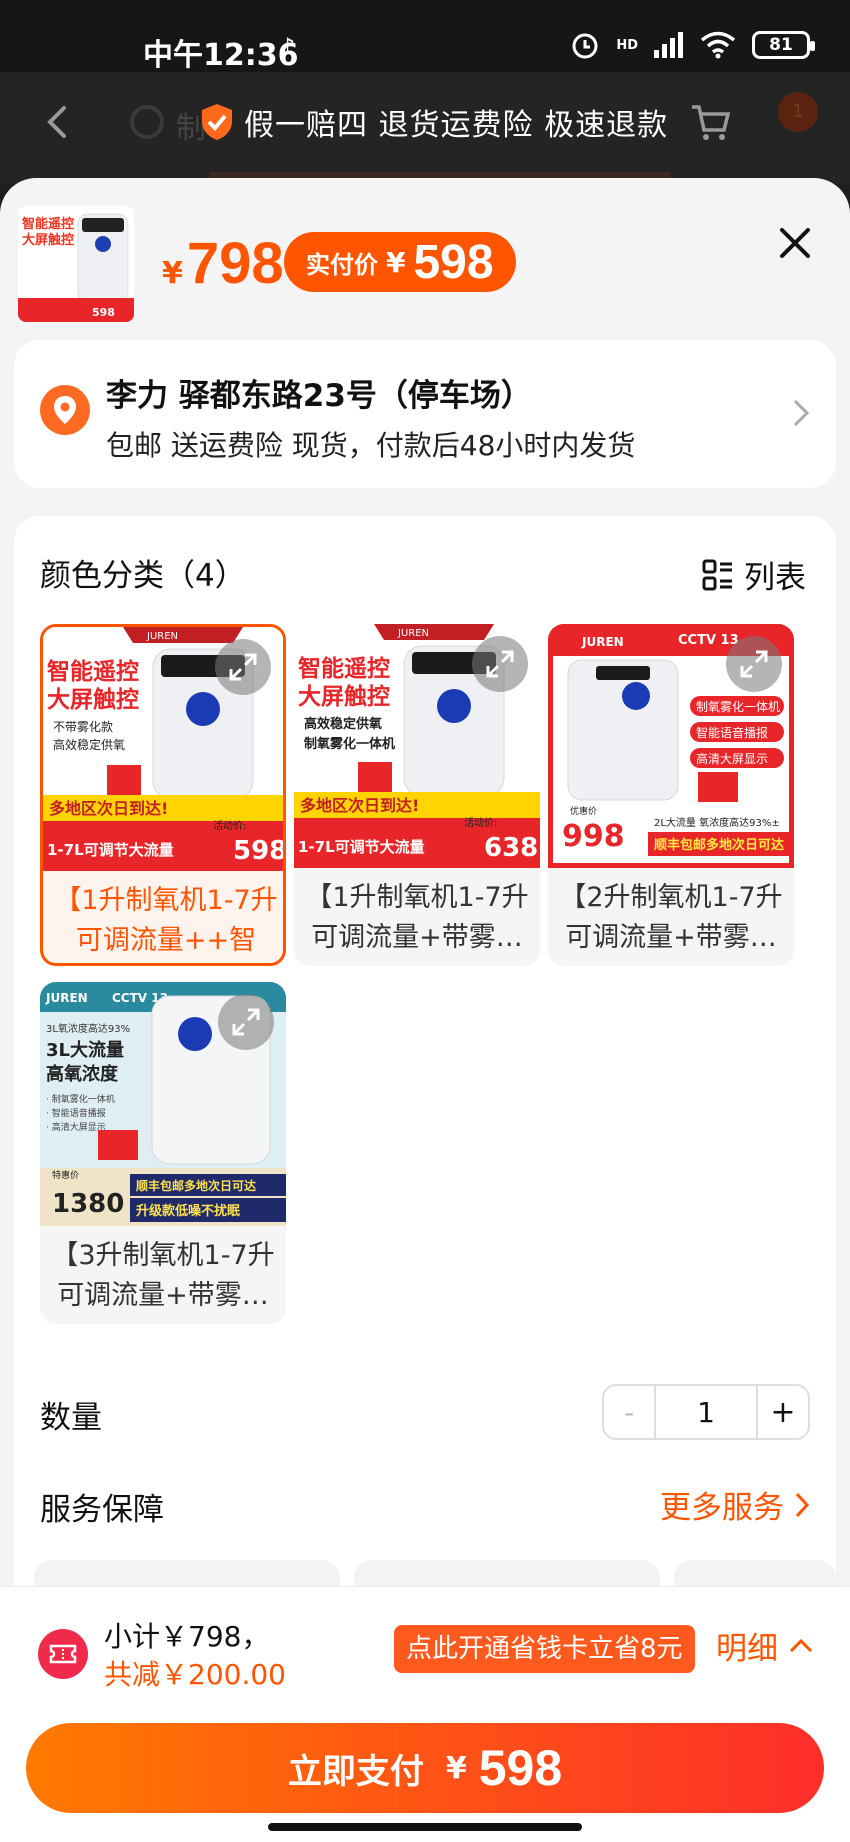 This screenshot has width=850, height=1842. What do you see at coordinates (80, 1099) in the screenshot?
I see `sku4-b1: · 制氧雾化一体机` at bounding box center [80, 1099].